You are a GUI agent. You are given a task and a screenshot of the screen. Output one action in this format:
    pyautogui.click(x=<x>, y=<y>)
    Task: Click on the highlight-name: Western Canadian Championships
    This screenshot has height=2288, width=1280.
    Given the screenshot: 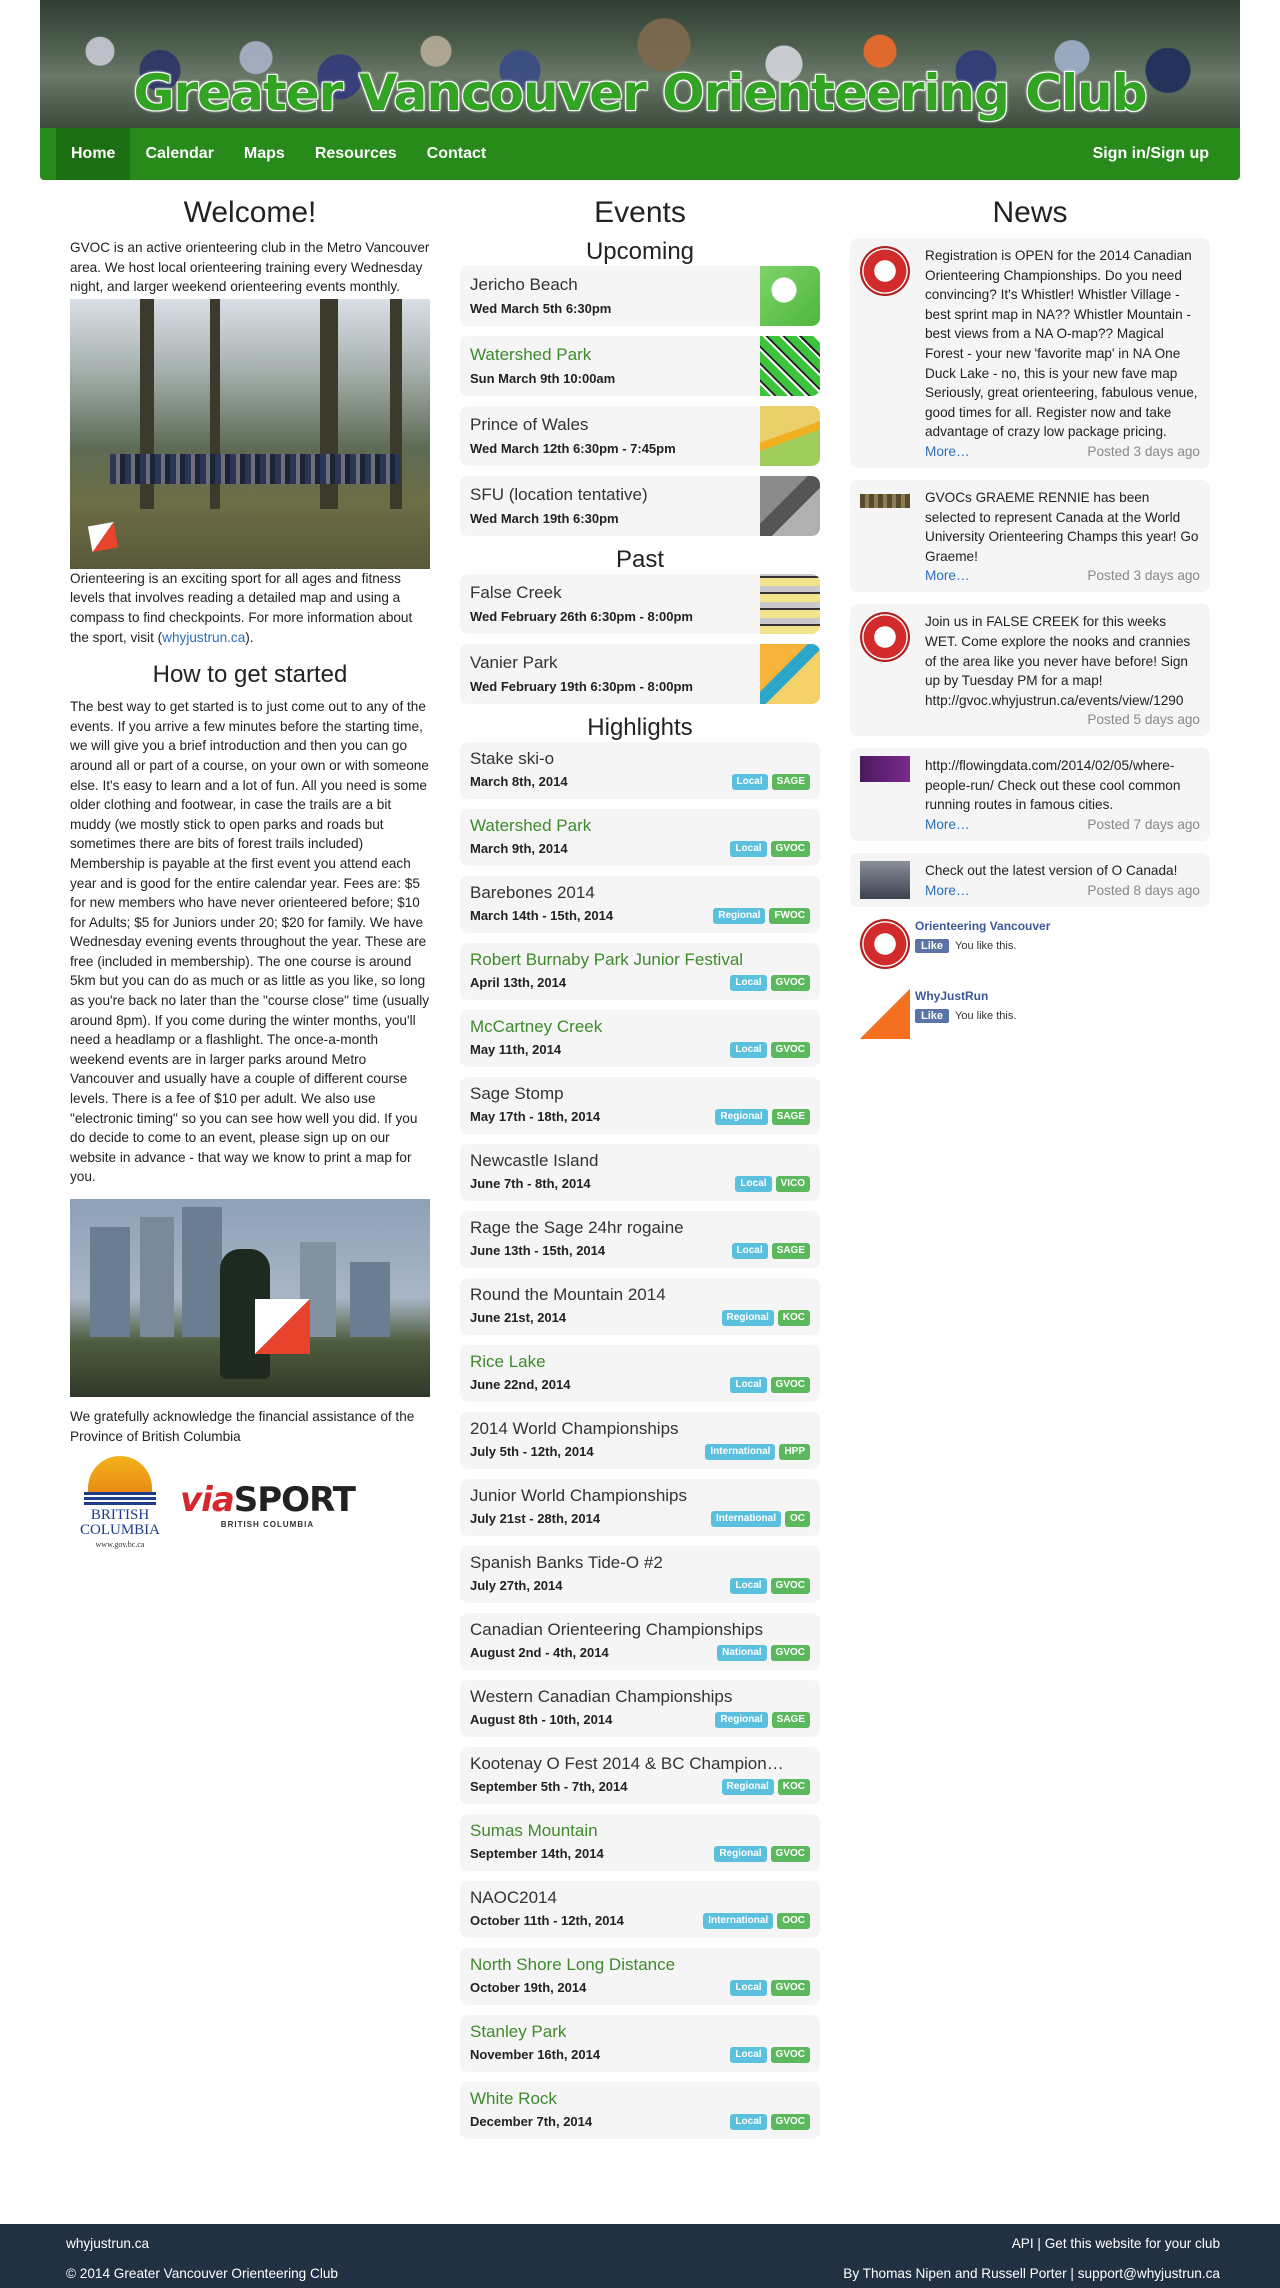 What is the action you would take?
    pyautogui.click(x=601, y=1697)
    